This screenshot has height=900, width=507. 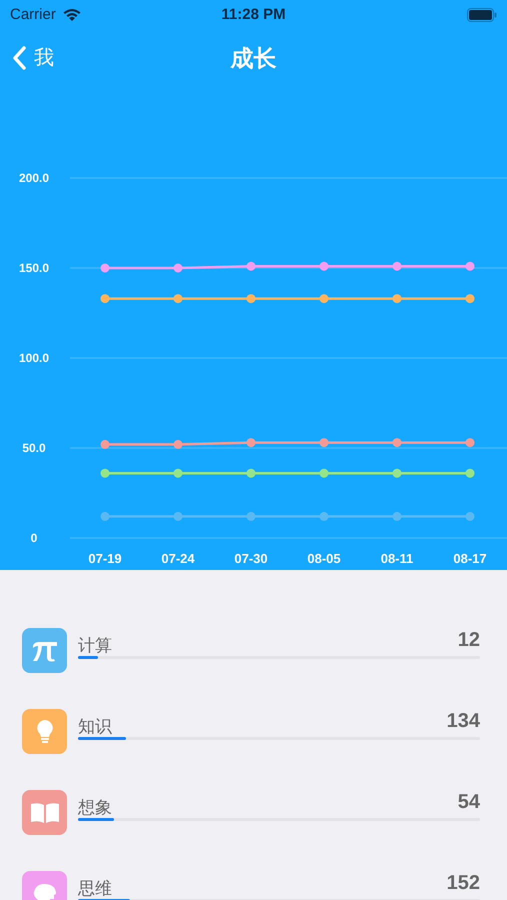 I want to click on skill-score: 152, so click(x=463, y=883).